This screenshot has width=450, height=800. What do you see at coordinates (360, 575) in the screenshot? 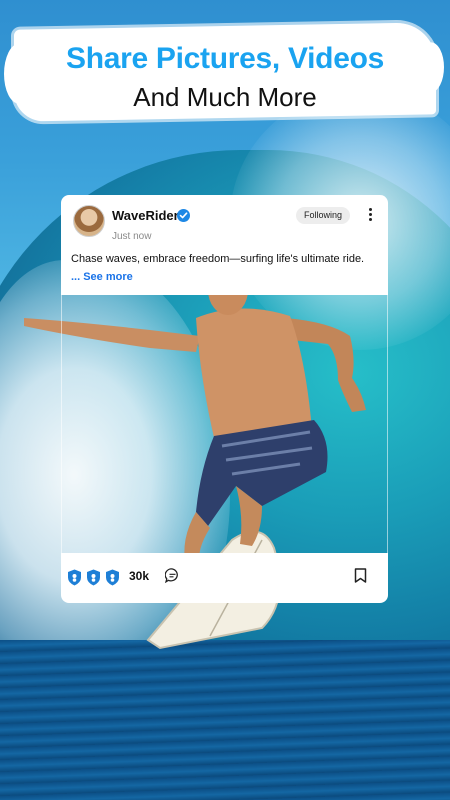
I see `bookmark-icon` at bounding box center [360, 575].